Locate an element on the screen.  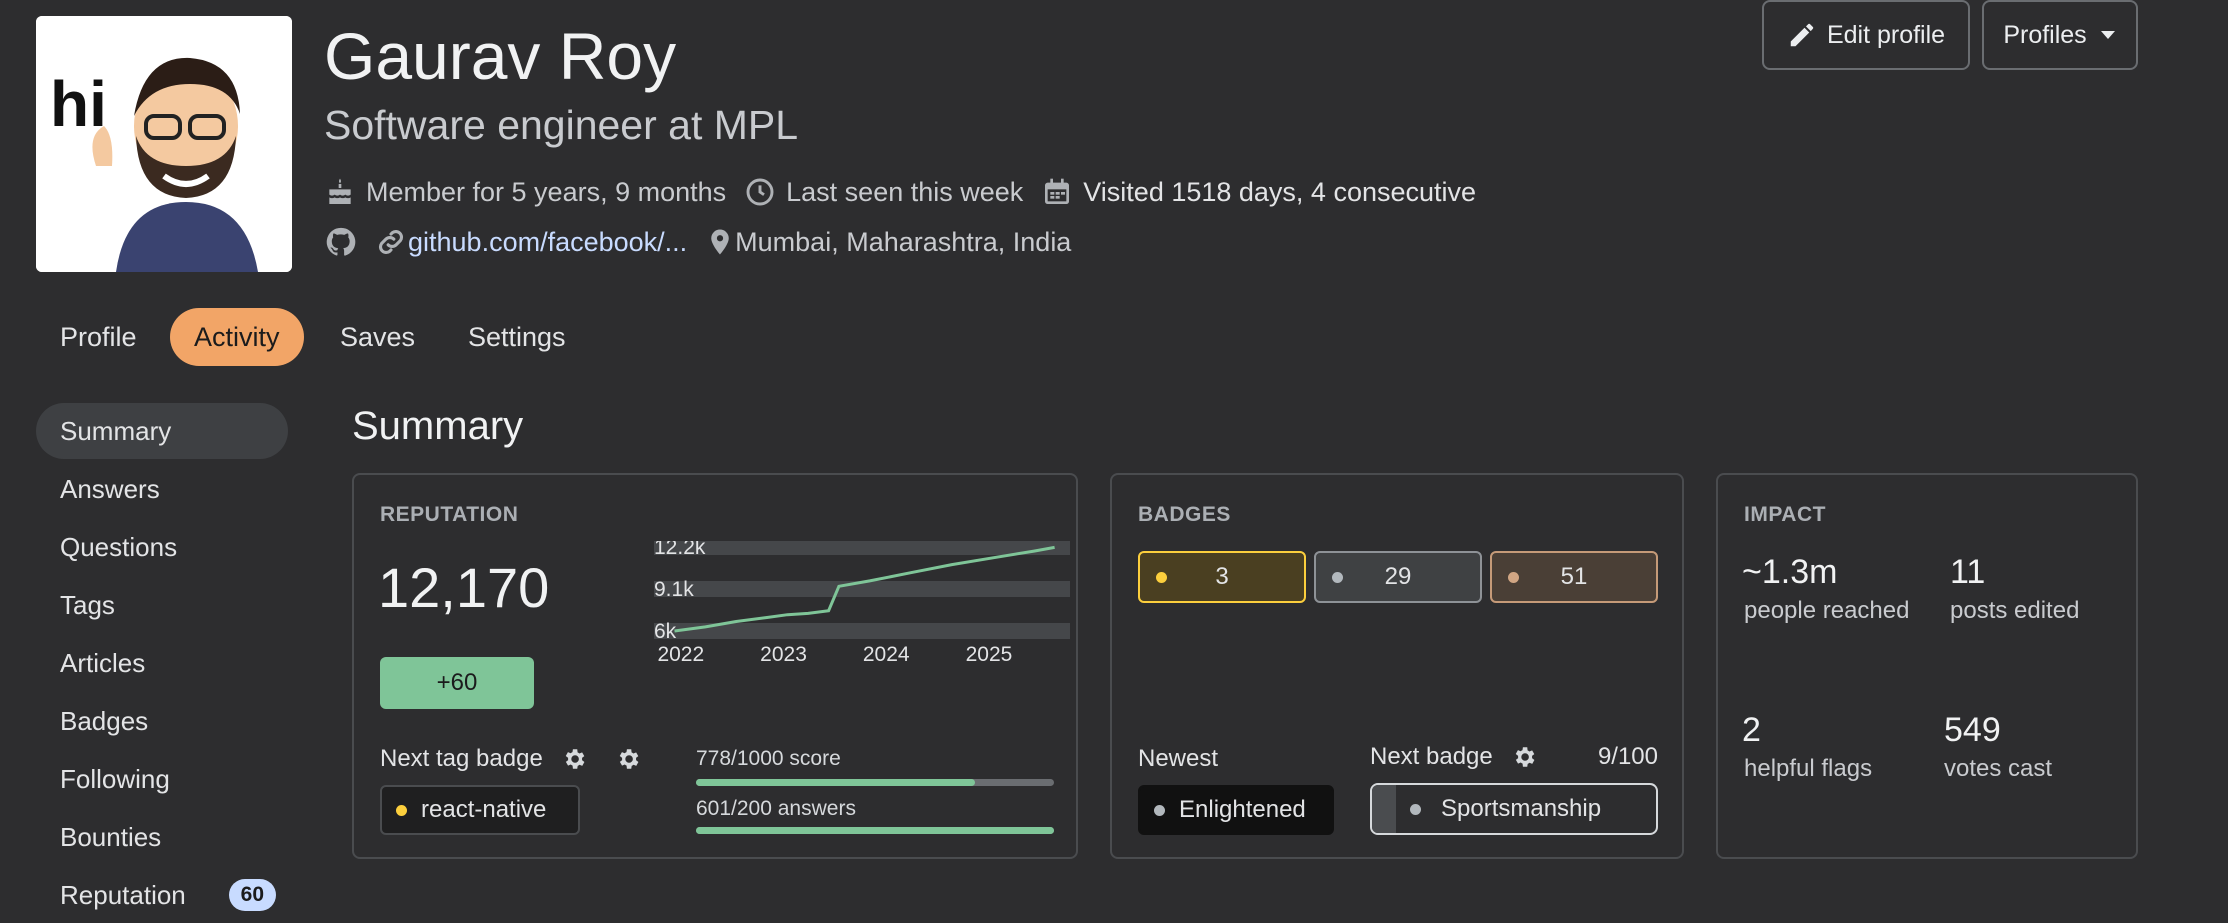
sidebar-item-questions: Questions is located at coordinates (162, 547).